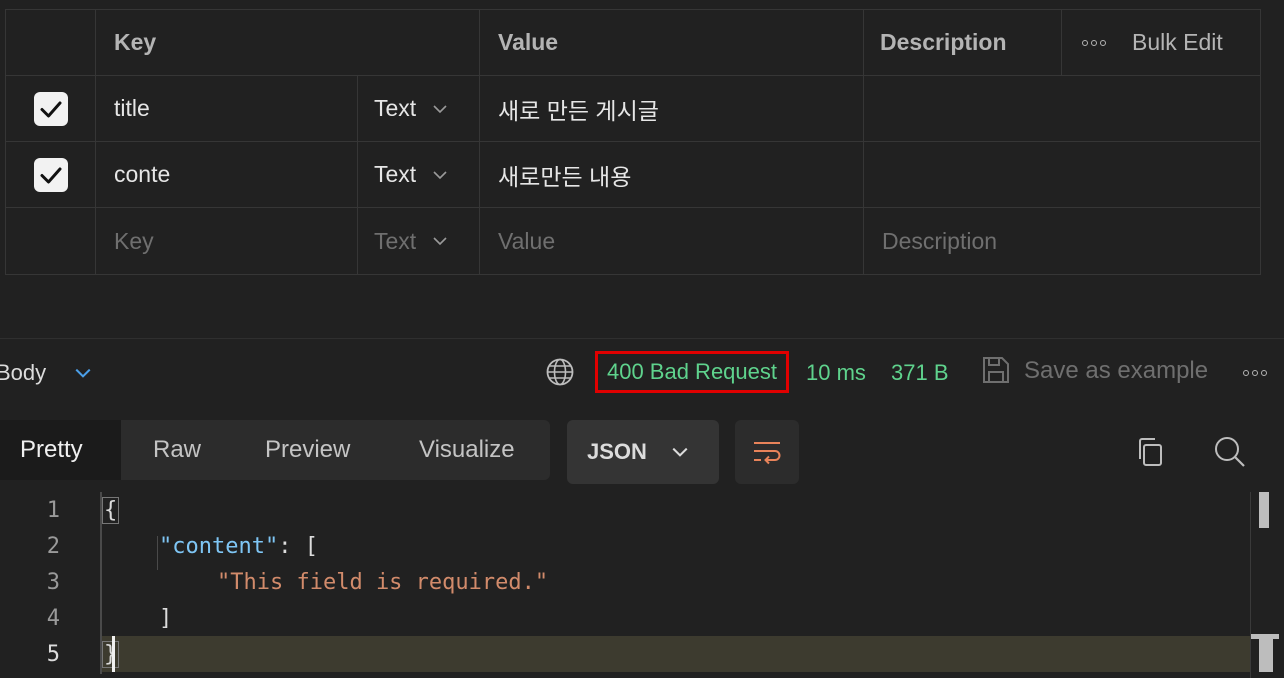 This screenshot has height=678, width=1284. What do you see at coordinates (166, 618) in the screenshot?
I see `code-close-bracket: ]` at bounding box center [166, 618].